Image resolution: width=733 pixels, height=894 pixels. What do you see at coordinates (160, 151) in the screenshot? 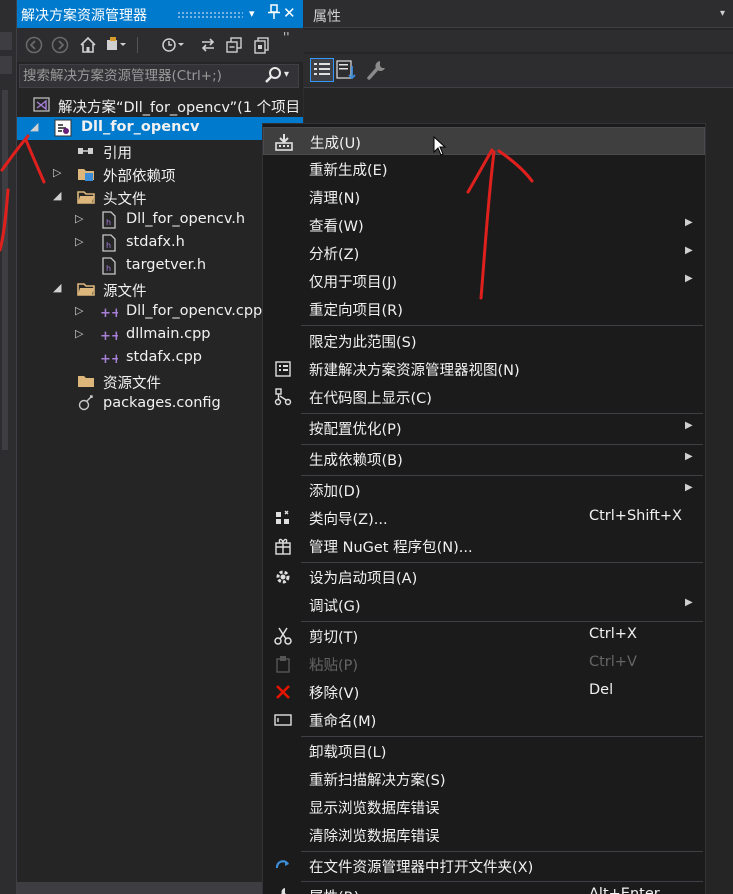
I see `tree-item-references: 引用` at bounding box center [160, 151].